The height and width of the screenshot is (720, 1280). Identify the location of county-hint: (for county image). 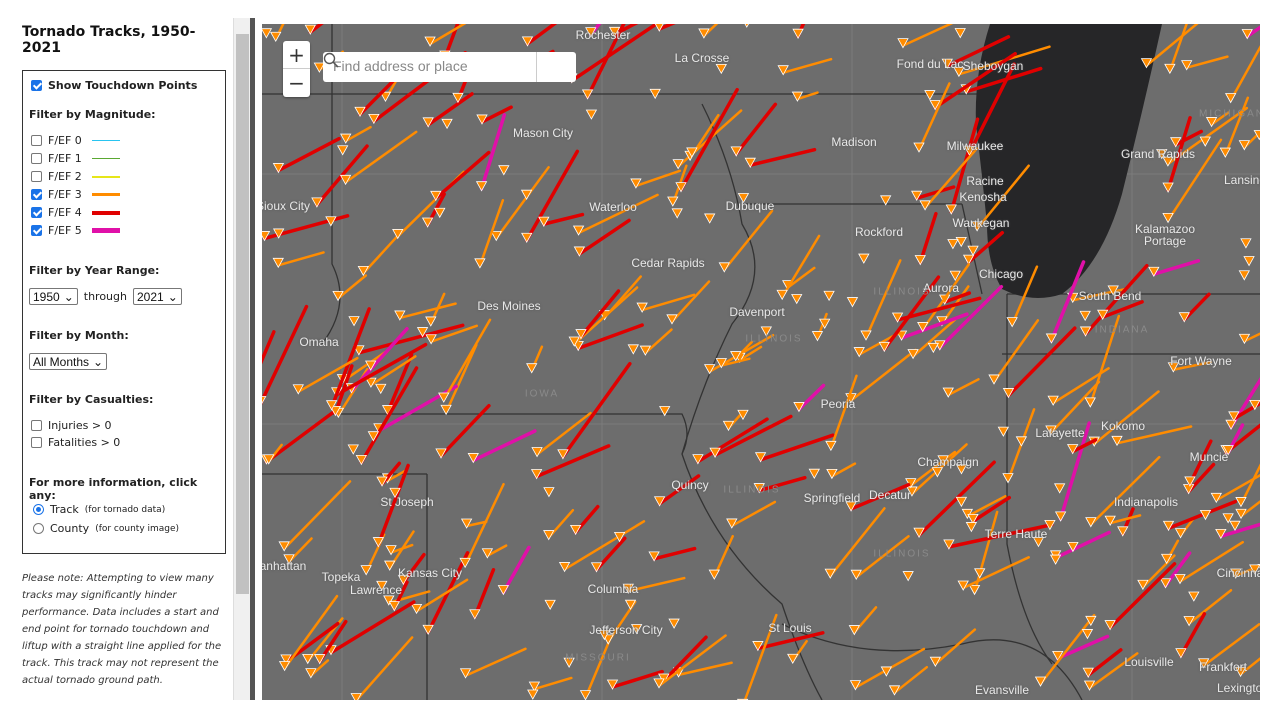
(137, 528).